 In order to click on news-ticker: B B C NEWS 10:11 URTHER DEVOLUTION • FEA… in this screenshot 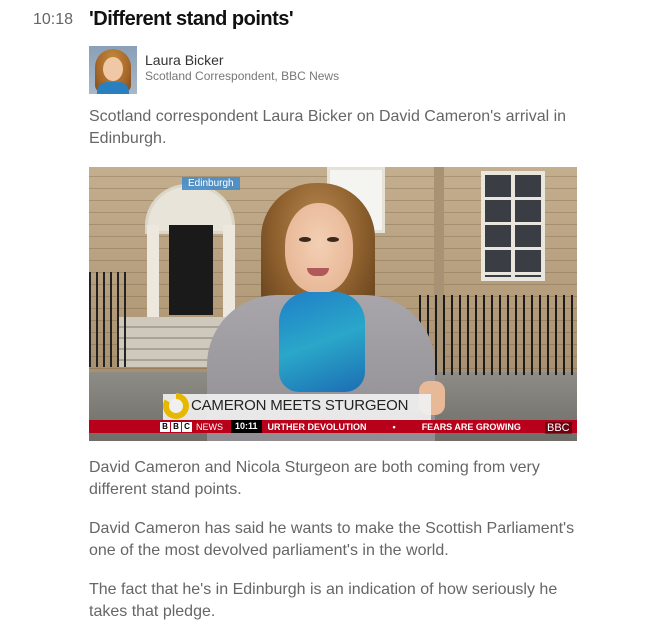, I will do `click(333, 426)`.